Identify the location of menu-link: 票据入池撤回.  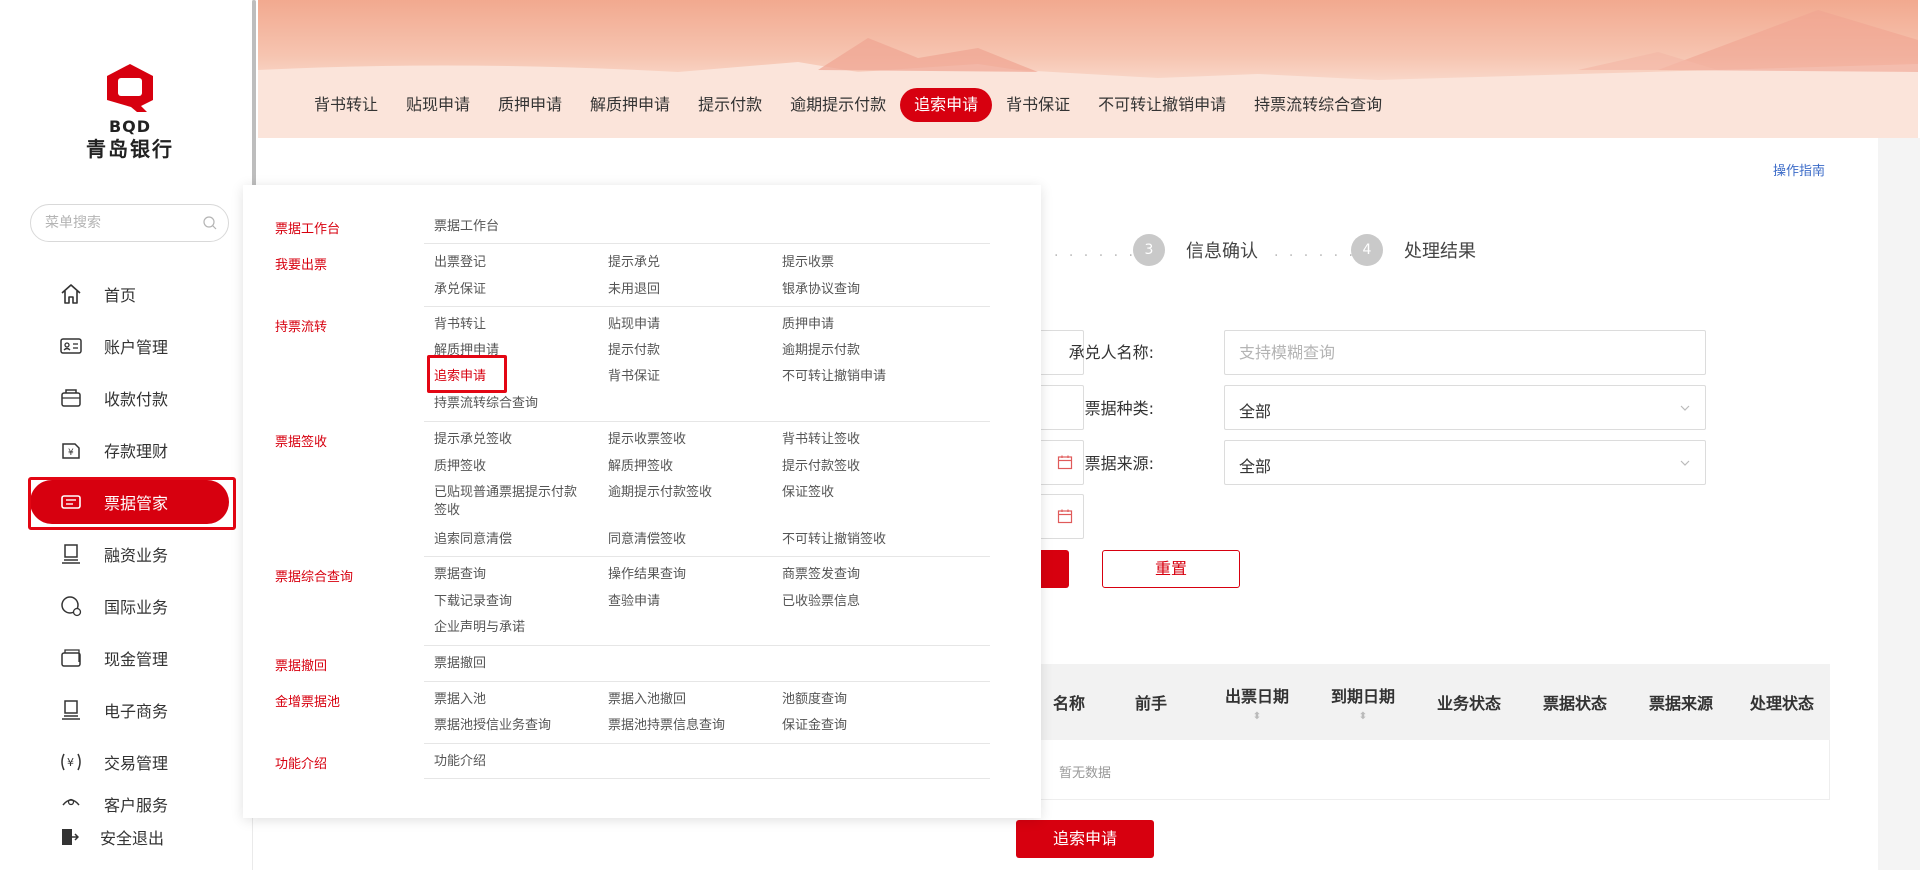
(647, 700).